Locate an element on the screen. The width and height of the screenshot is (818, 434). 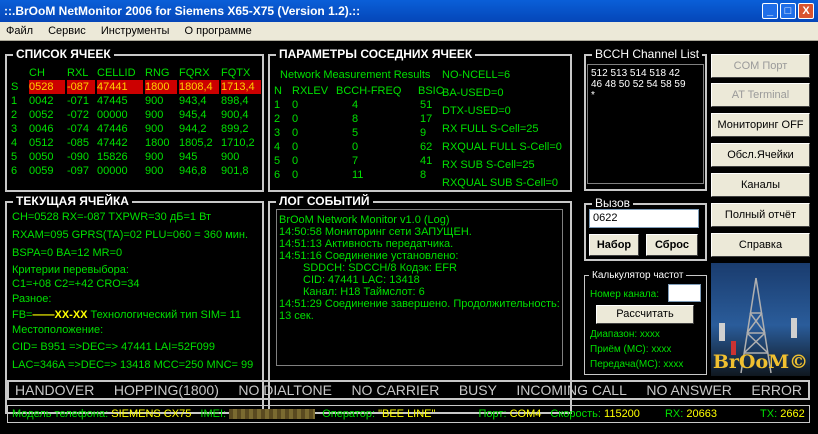
table-row: 5 0 7 41 is located at coordinates (362, 161).